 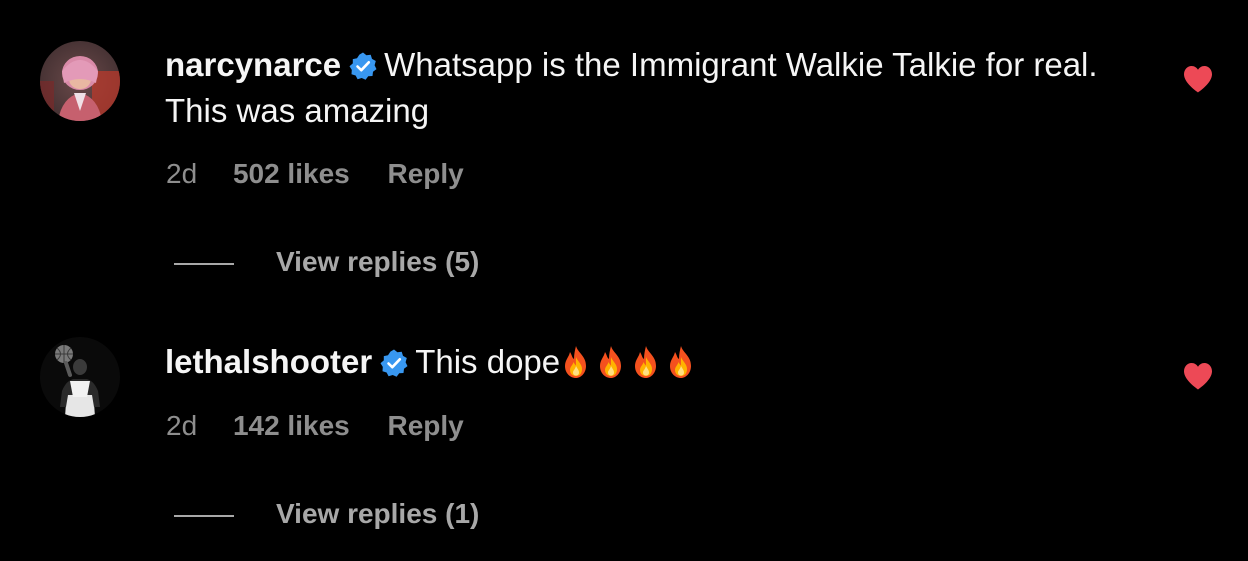 I want to click on avatar-person-basketball-icon, so click(x=80, y=377).